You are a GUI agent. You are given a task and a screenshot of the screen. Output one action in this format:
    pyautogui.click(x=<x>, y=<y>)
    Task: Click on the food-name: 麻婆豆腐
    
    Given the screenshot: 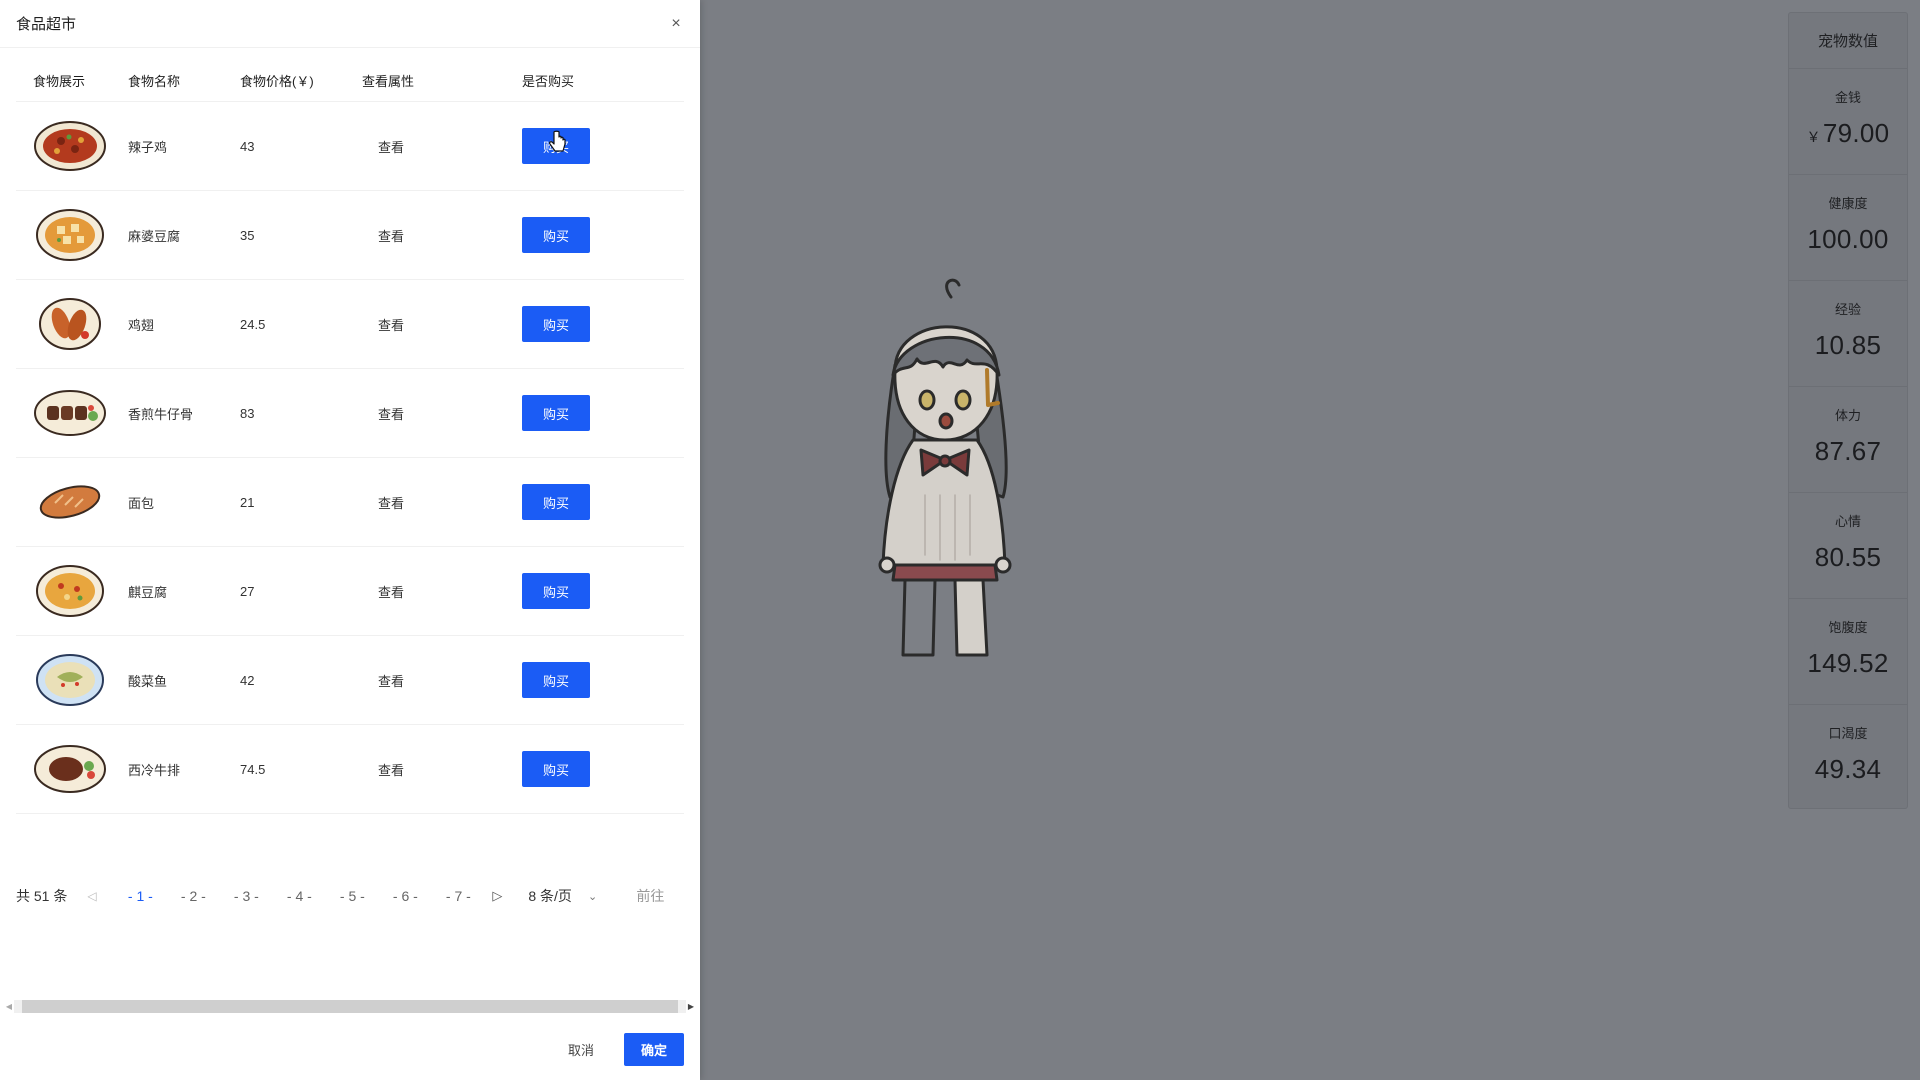 What is the action you would take?
    pyautogui.click(x=154, y=236)
    